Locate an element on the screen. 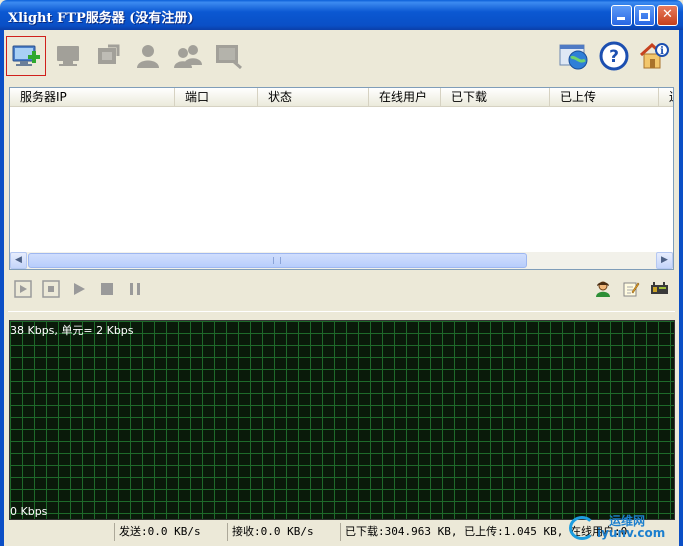  minimize-icon is located at coordinates (621, 18).